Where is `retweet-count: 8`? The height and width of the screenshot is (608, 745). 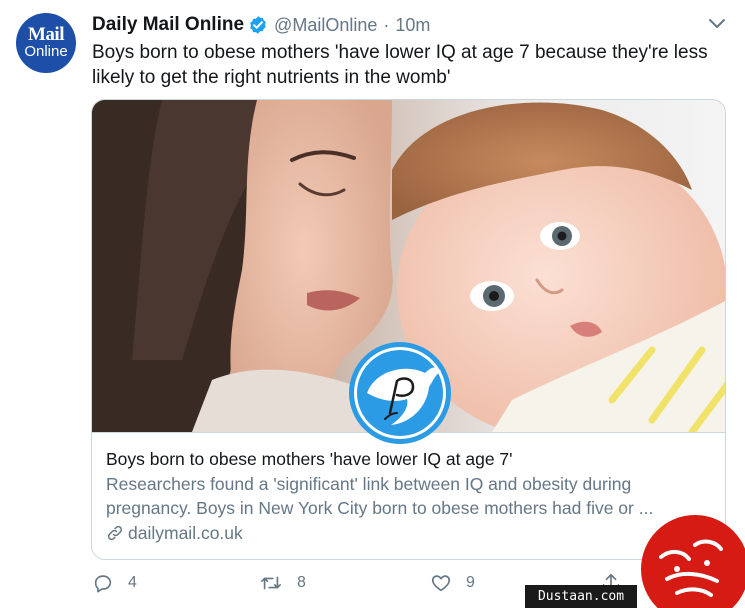 retweet-count: 8 is located at coordinates (301, 582).